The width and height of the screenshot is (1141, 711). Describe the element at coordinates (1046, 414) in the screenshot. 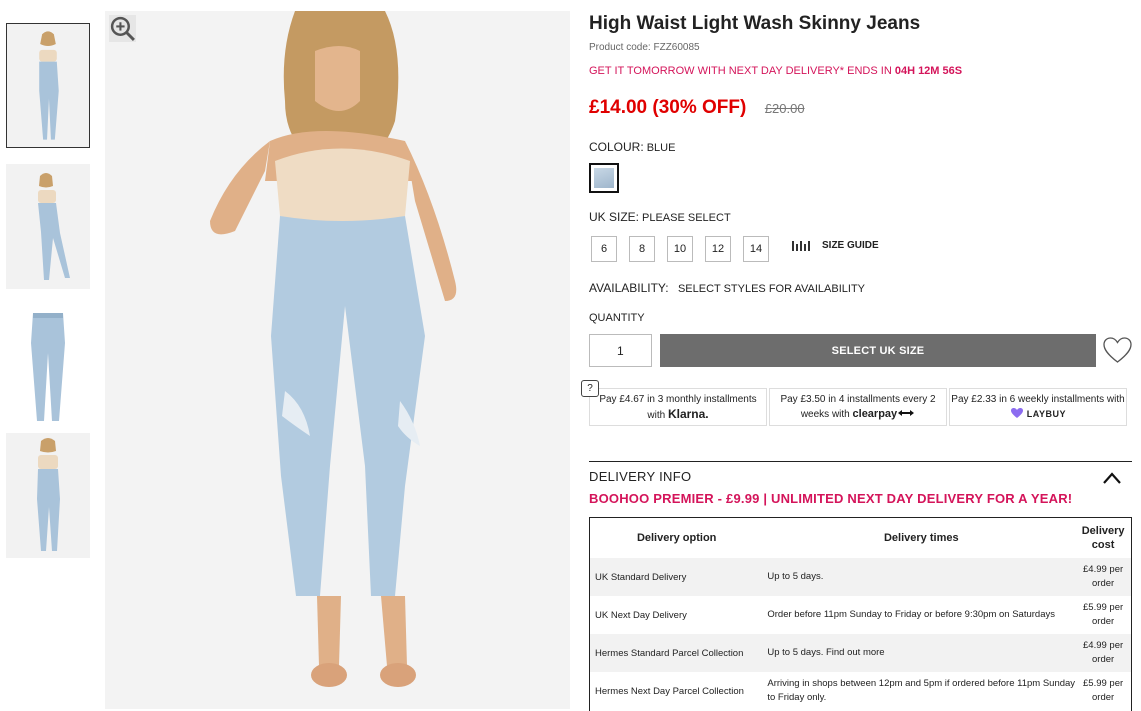

I see `laybuy-logo: LAYBUY` at that location.